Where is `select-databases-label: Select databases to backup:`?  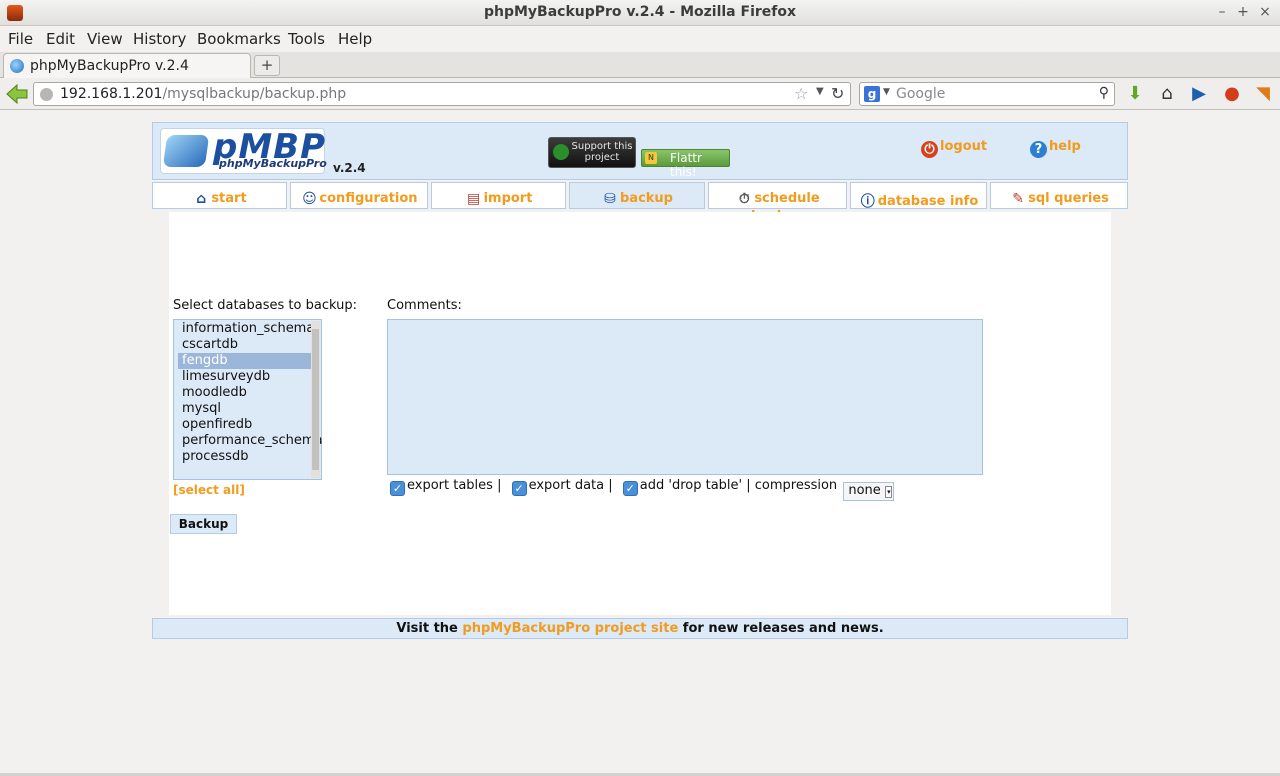 select-databases-label: Select databases to backup: is located at coordinates (265, 305).